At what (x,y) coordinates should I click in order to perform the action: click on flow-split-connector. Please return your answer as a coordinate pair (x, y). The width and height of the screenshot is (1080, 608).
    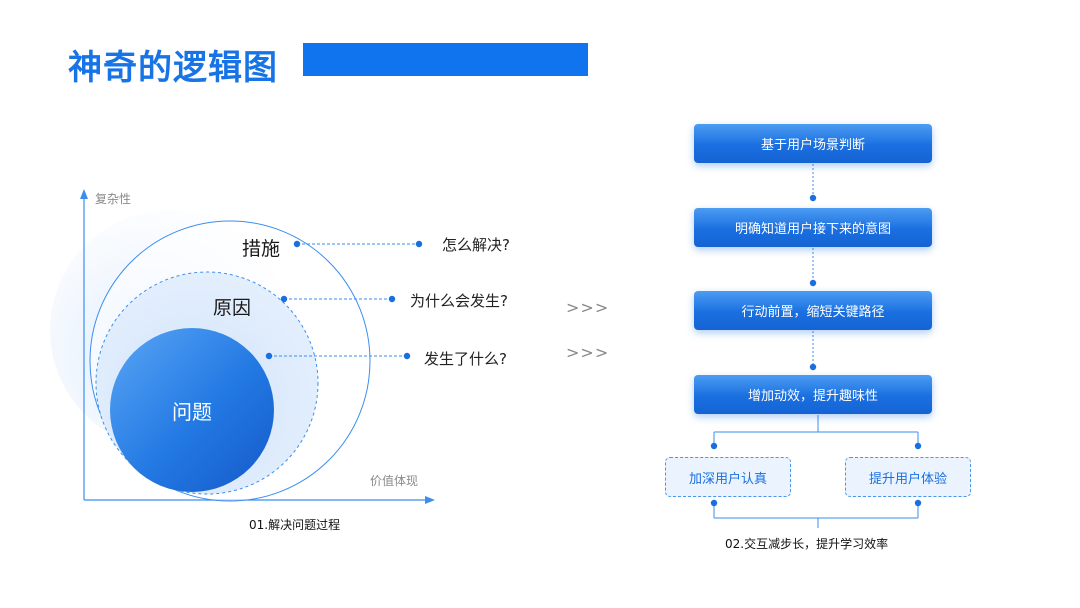
    Looking at the image, I should click on (816, 430).